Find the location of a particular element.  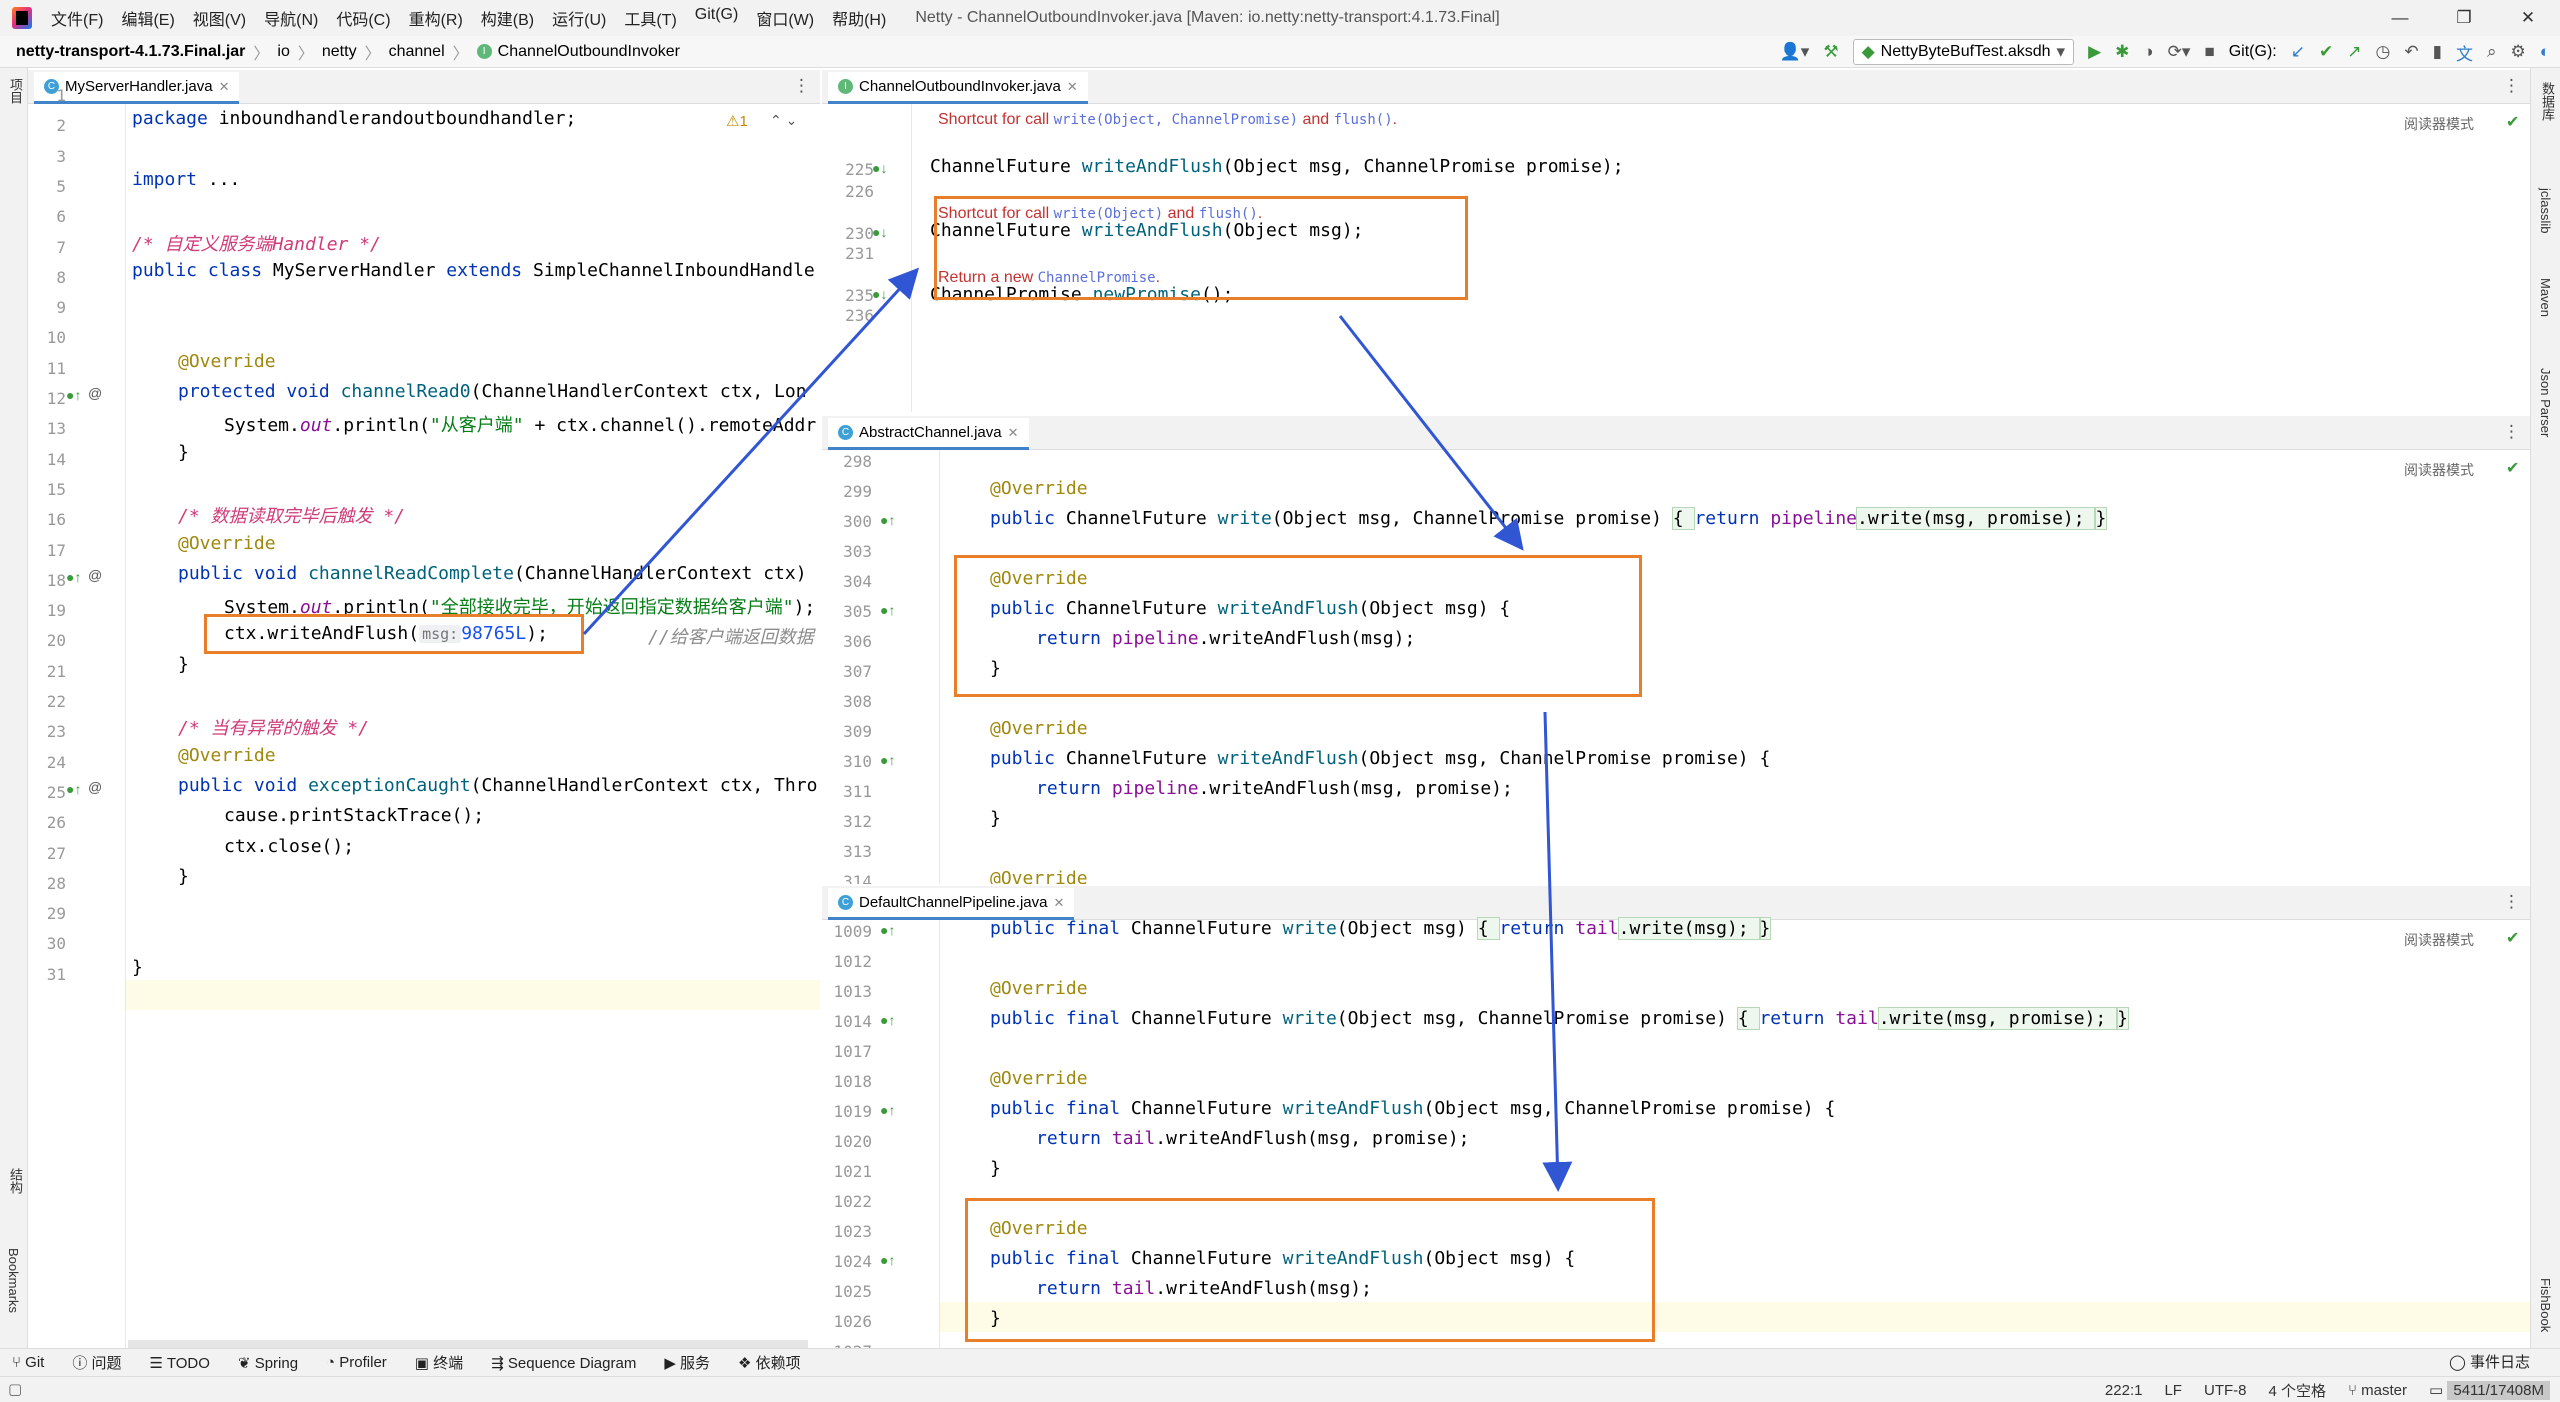

tool-sequence-diagram: ⇶ Sequence Diagram is located at coordinates (563, 1363).